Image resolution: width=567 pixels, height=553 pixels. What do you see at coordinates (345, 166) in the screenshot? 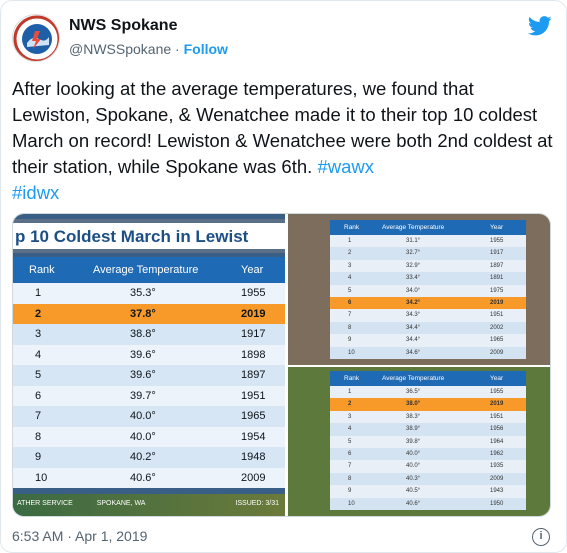
I see `hashtag-wawx: #wawx` at bounding box center [345, 166].